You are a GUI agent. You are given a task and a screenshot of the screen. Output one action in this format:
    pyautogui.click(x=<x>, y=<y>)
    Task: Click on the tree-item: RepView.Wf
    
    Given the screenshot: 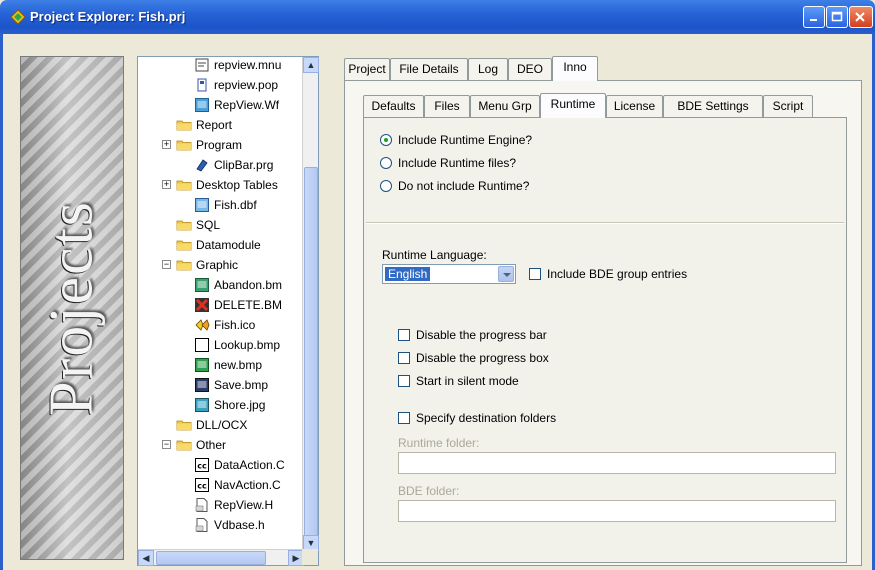 What is the action you would take?
    pyautogui.click(x=221, y=105)
    